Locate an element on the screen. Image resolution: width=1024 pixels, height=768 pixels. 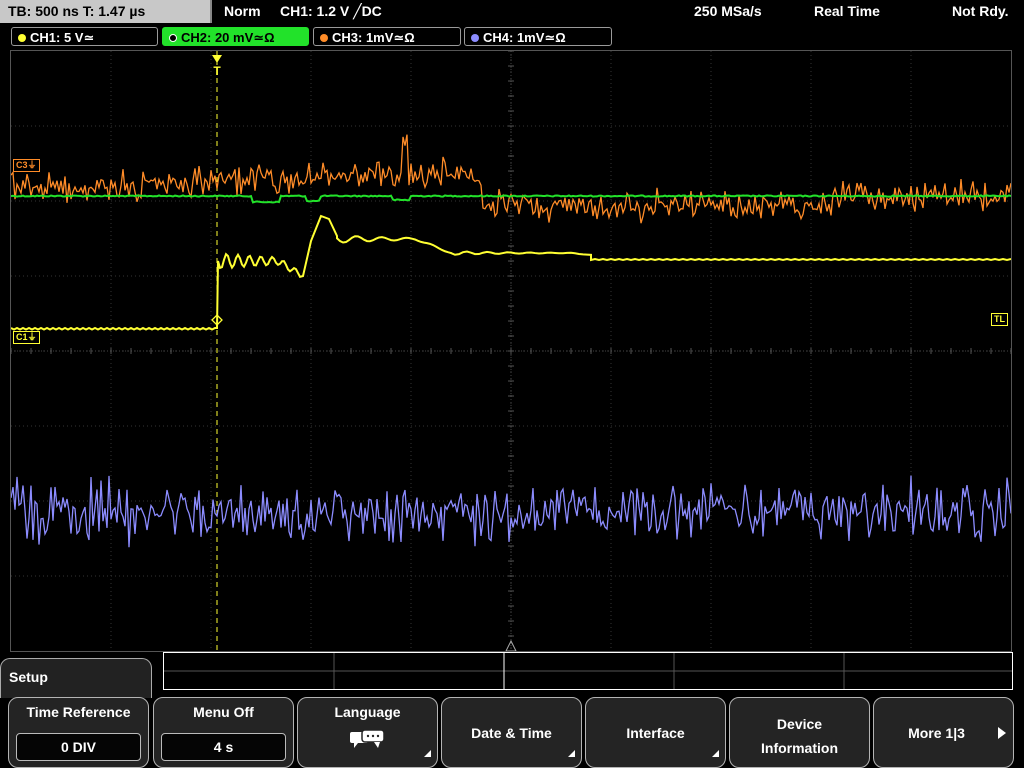
tab-ch2: CH2: 20 mV≃Ω is located at coordinates (235, 36).